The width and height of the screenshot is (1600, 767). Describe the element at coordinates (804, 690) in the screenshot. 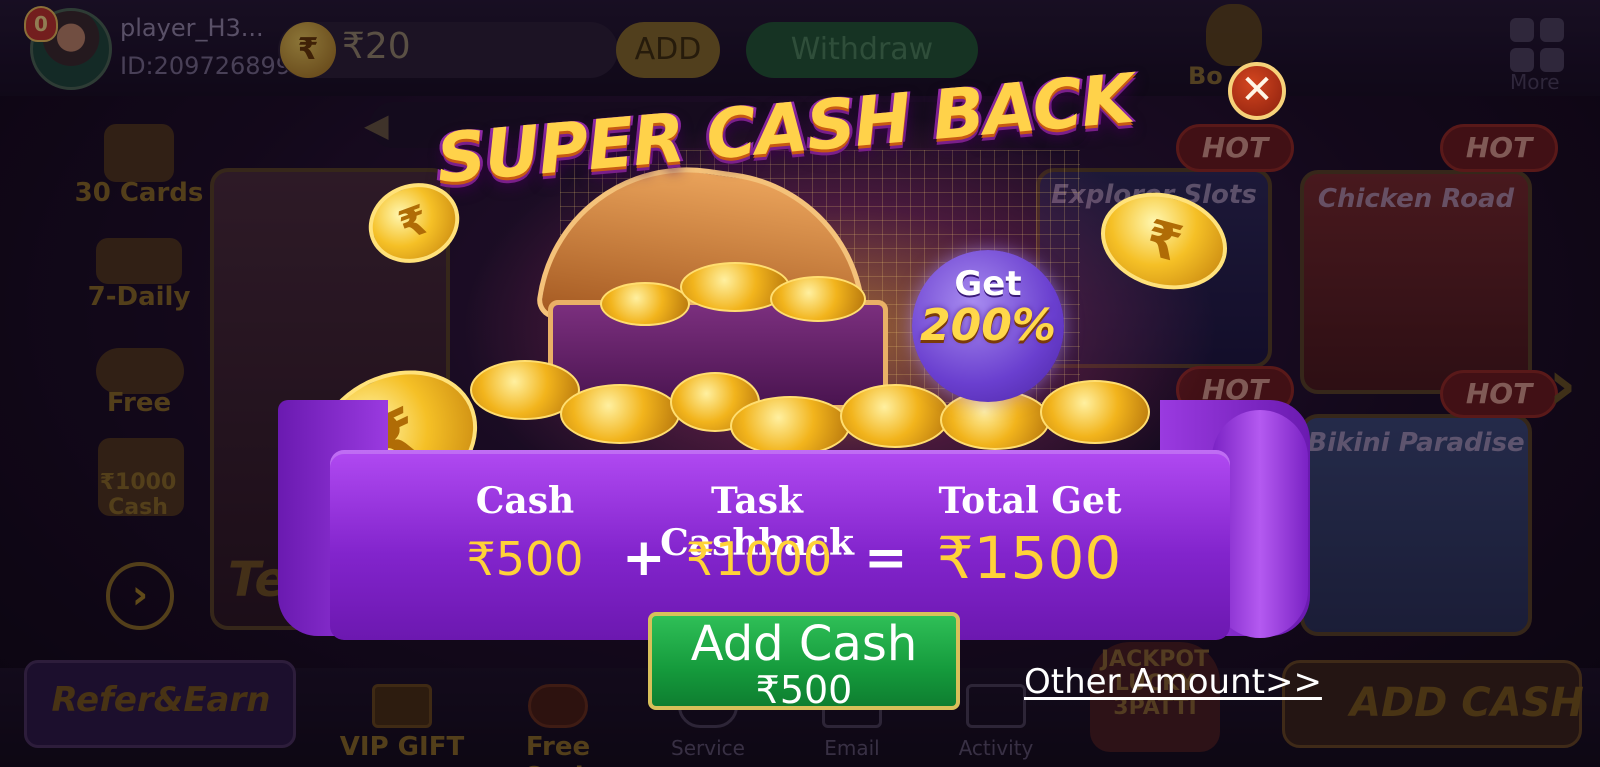

I see `add-cash-amount: ₹500` at that location.